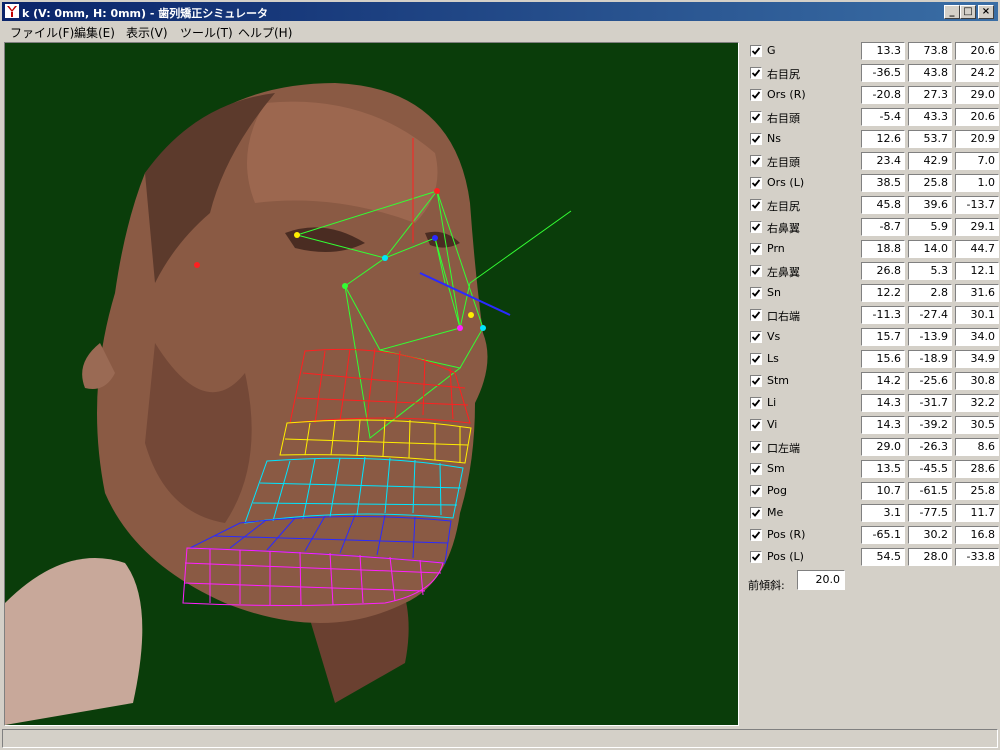 Image resolution: width=1000 pixels, height=750 pixels. I want to click on landmark-x-field: -20.8, so click(883, 95).